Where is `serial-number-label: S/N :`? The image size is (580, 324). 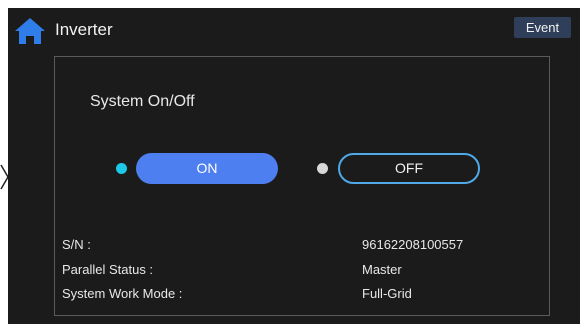 serial-number-label: S/N : is located at coordinates (76, 244).